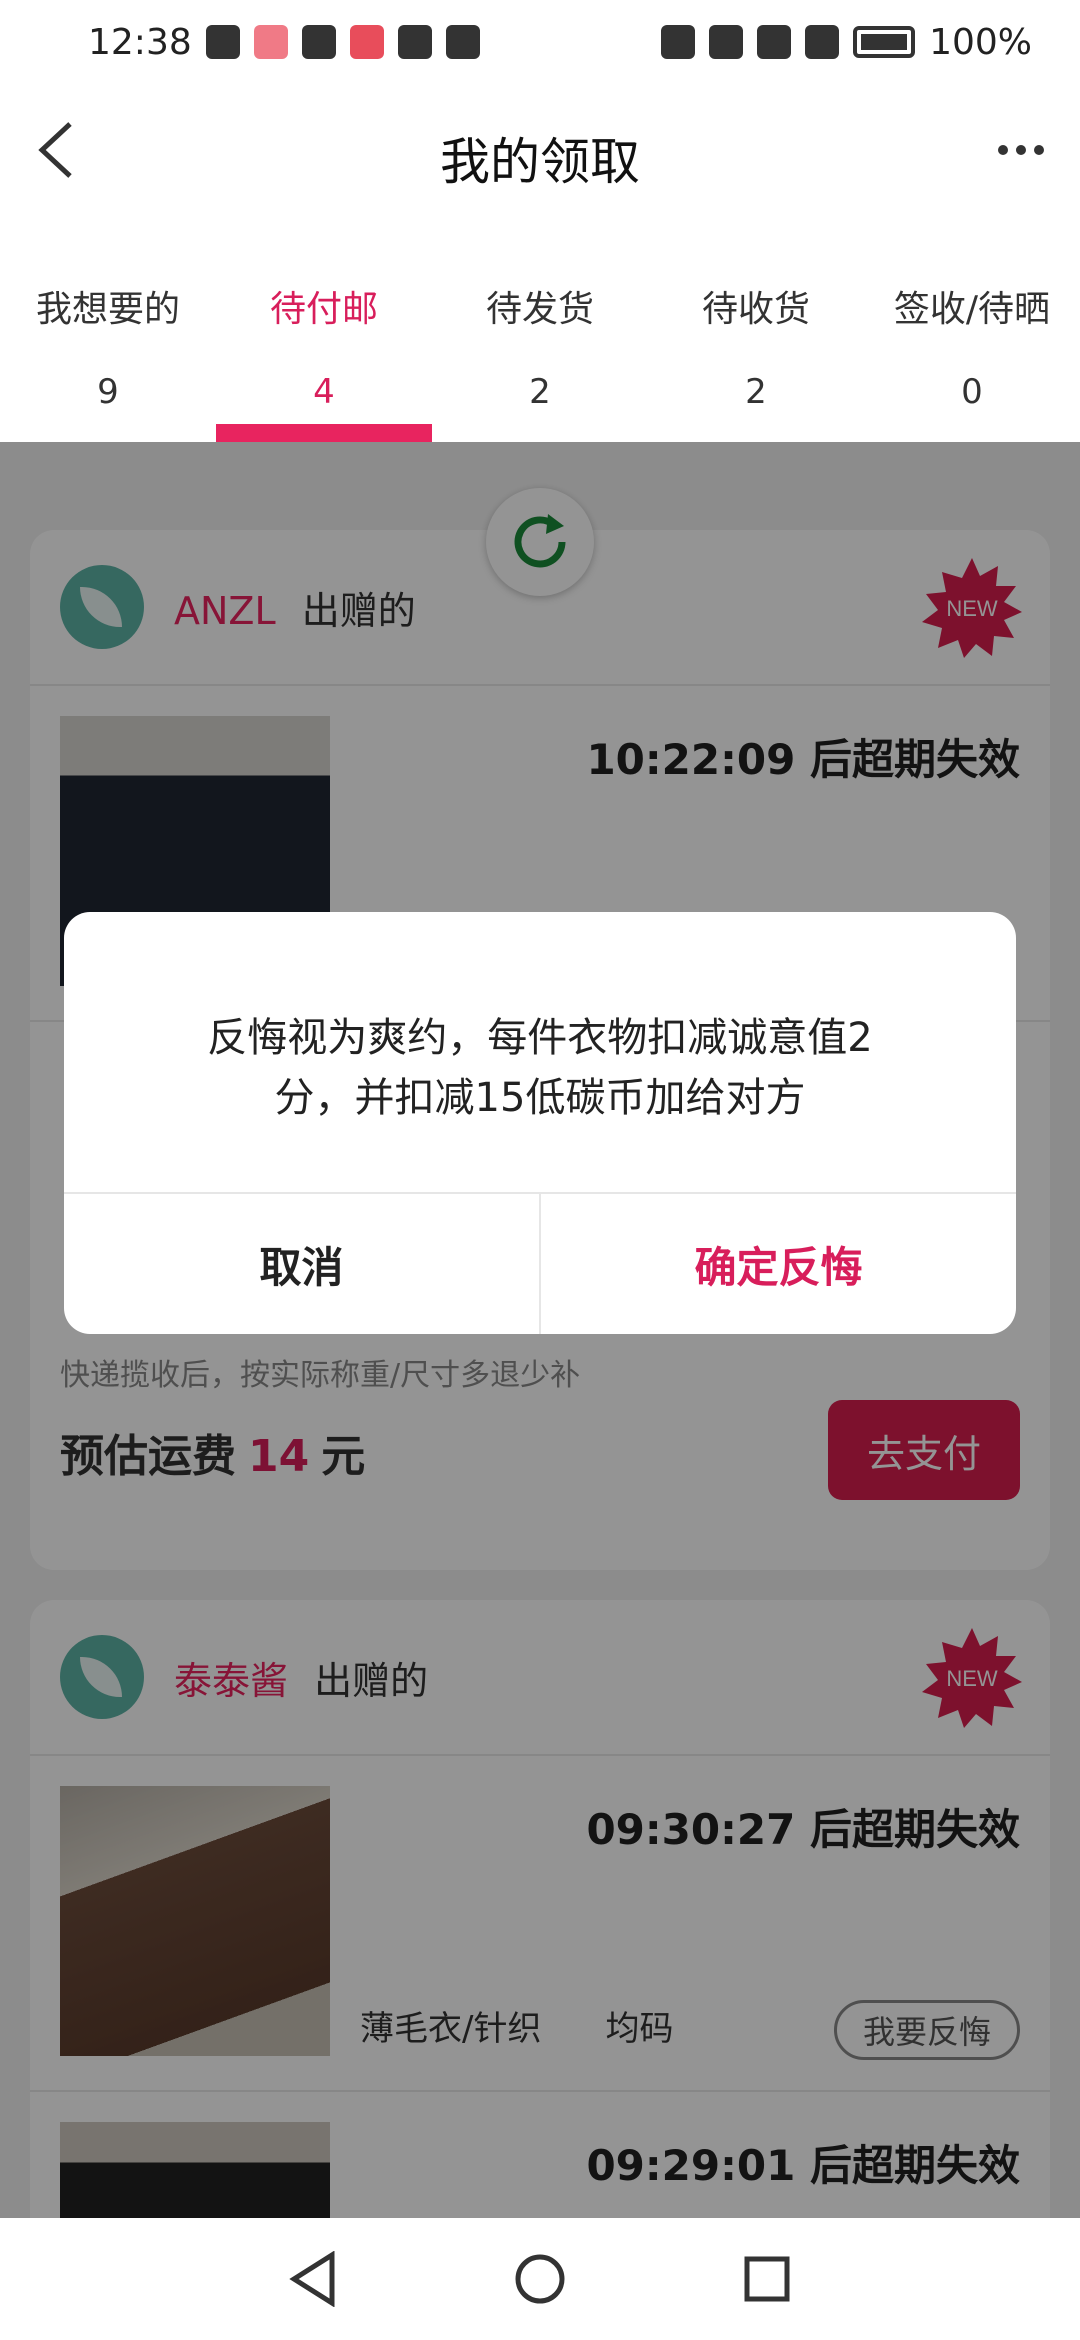 This screenshot has width=1080, height=2340. I want to click on signal-2g-icon, so click(822, 42).